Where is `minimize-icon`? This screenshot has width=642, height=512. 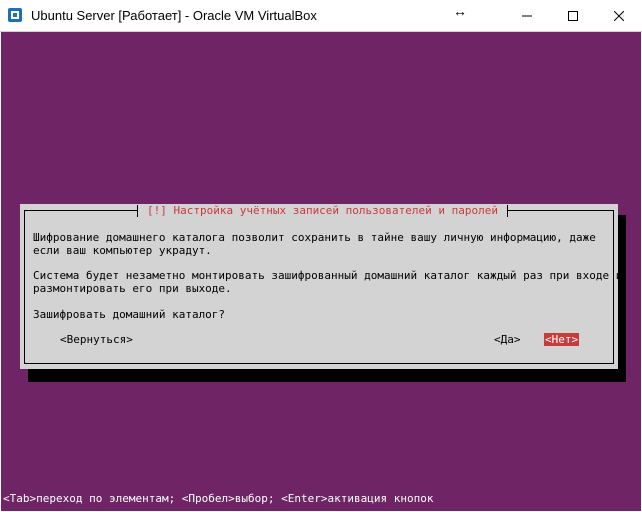
minimize-icon is located at coordinates (527, 15).